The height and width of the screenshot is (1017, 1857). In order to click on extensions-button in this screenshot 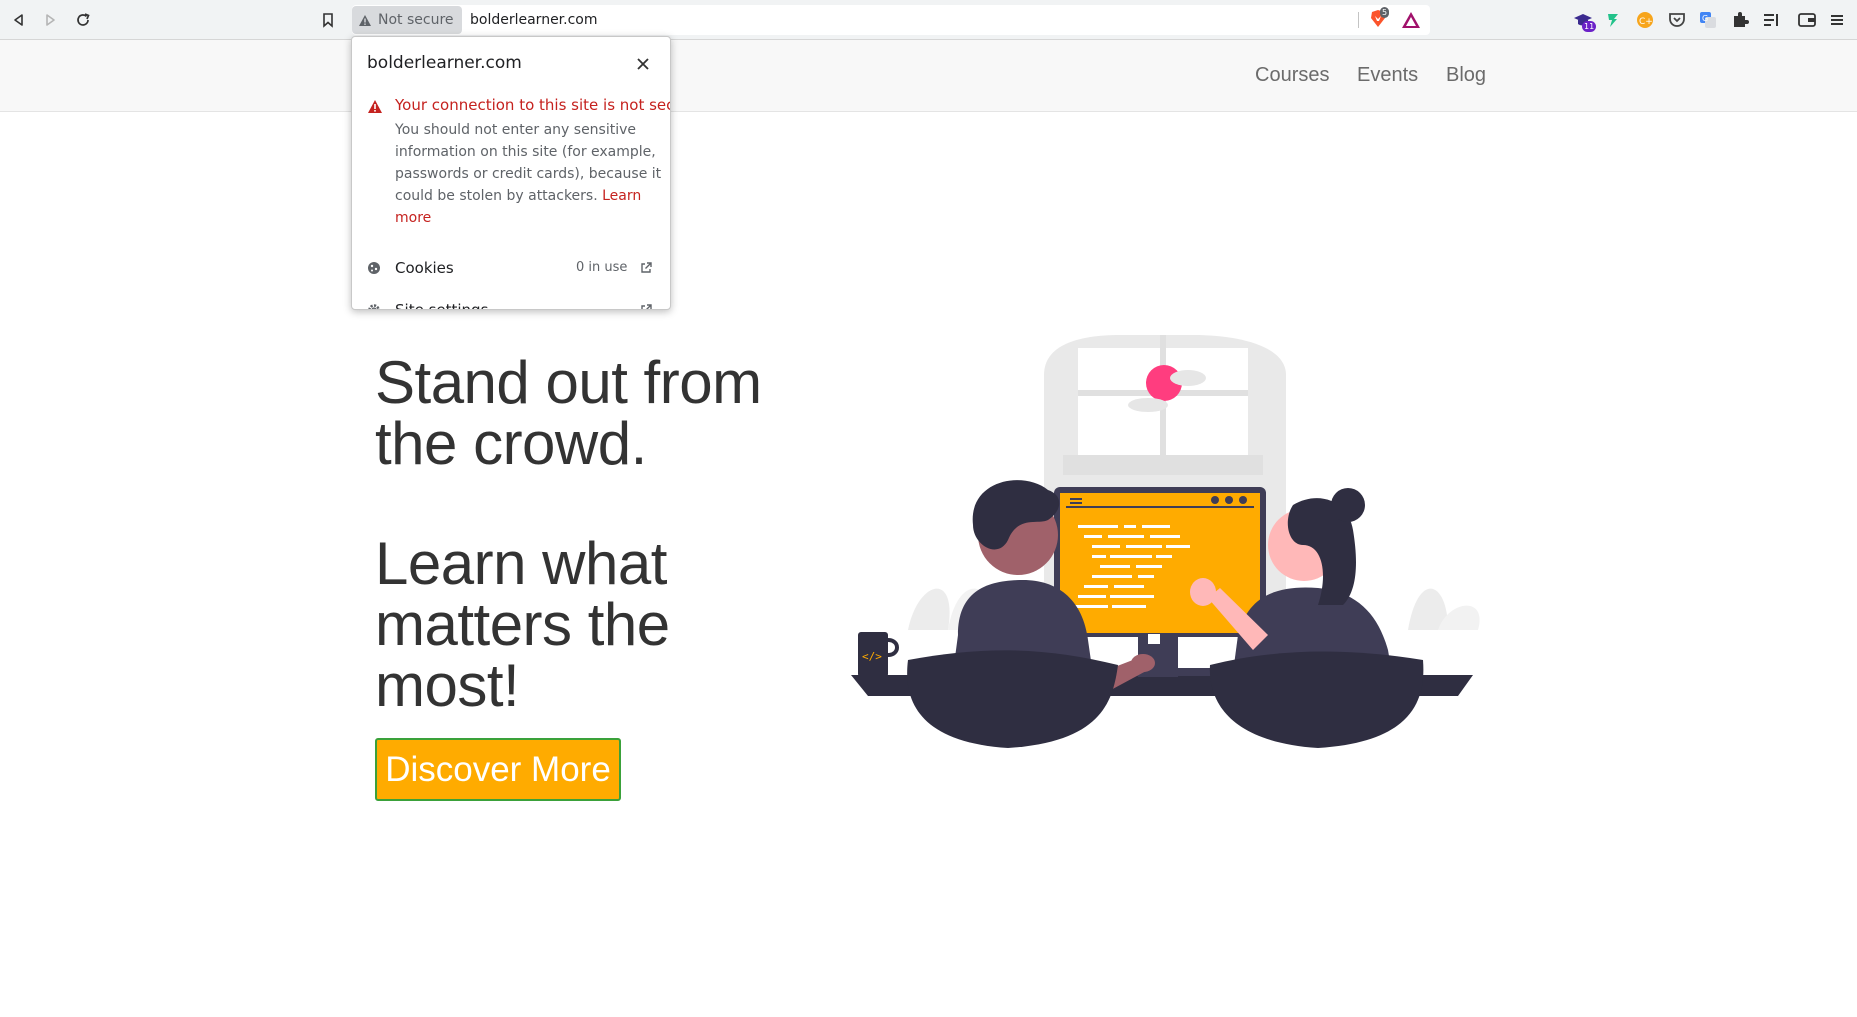, I will do `click(1740, 20)`.